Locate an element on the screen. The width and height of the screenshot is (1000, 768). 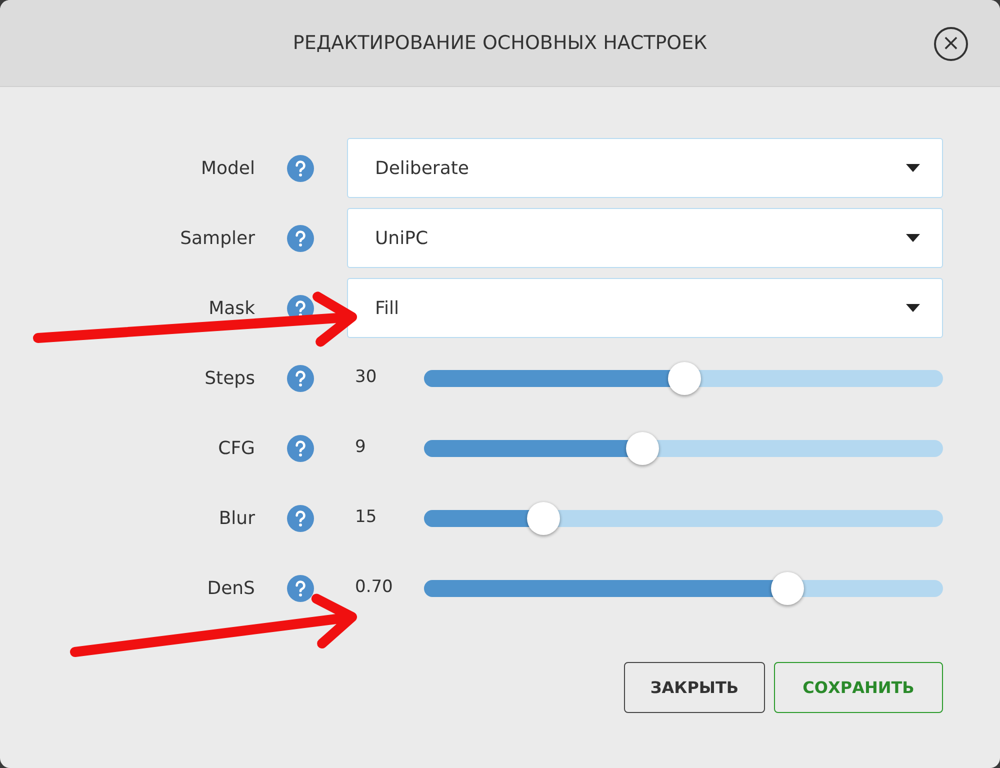
close-button: ЗАКРЫТЬ is located at coordinates (694, 687).